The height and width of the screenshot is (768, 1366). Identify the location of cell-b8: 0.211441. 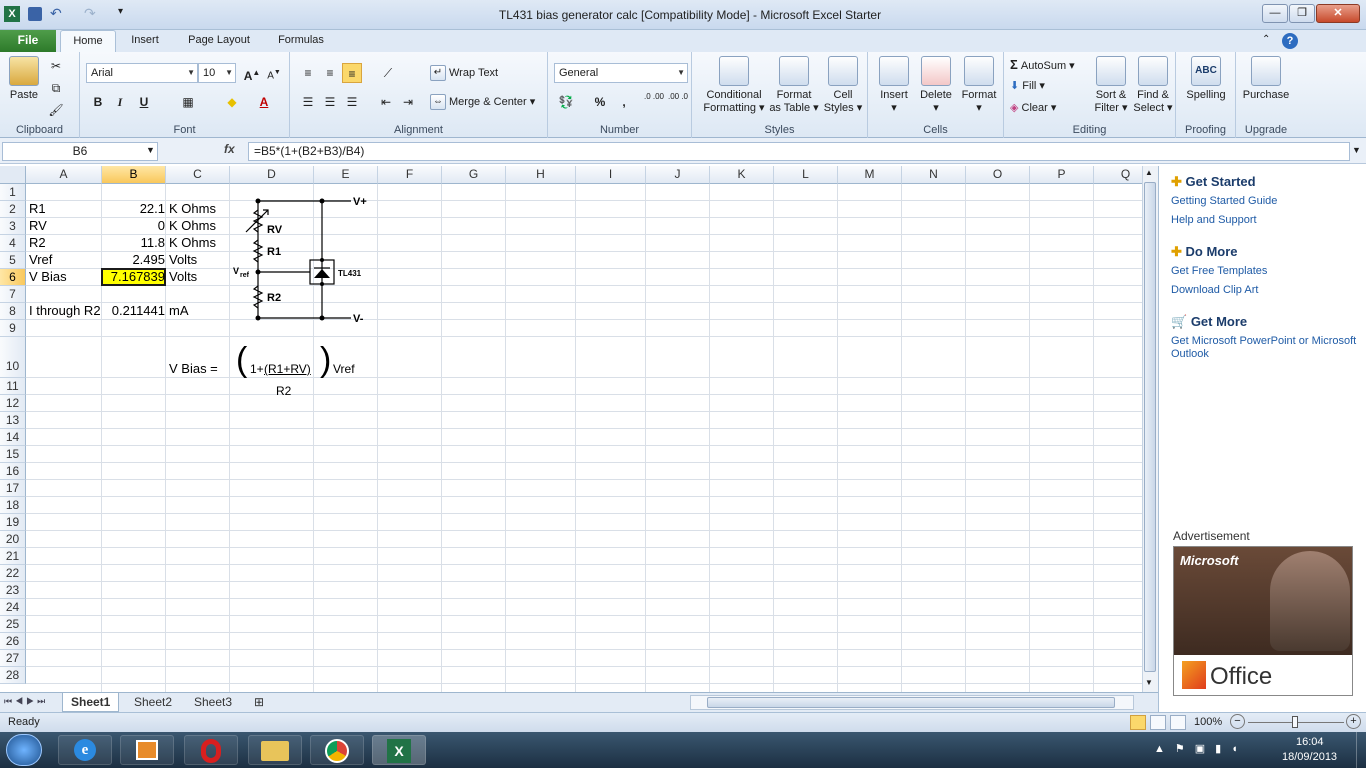
(134, 311).